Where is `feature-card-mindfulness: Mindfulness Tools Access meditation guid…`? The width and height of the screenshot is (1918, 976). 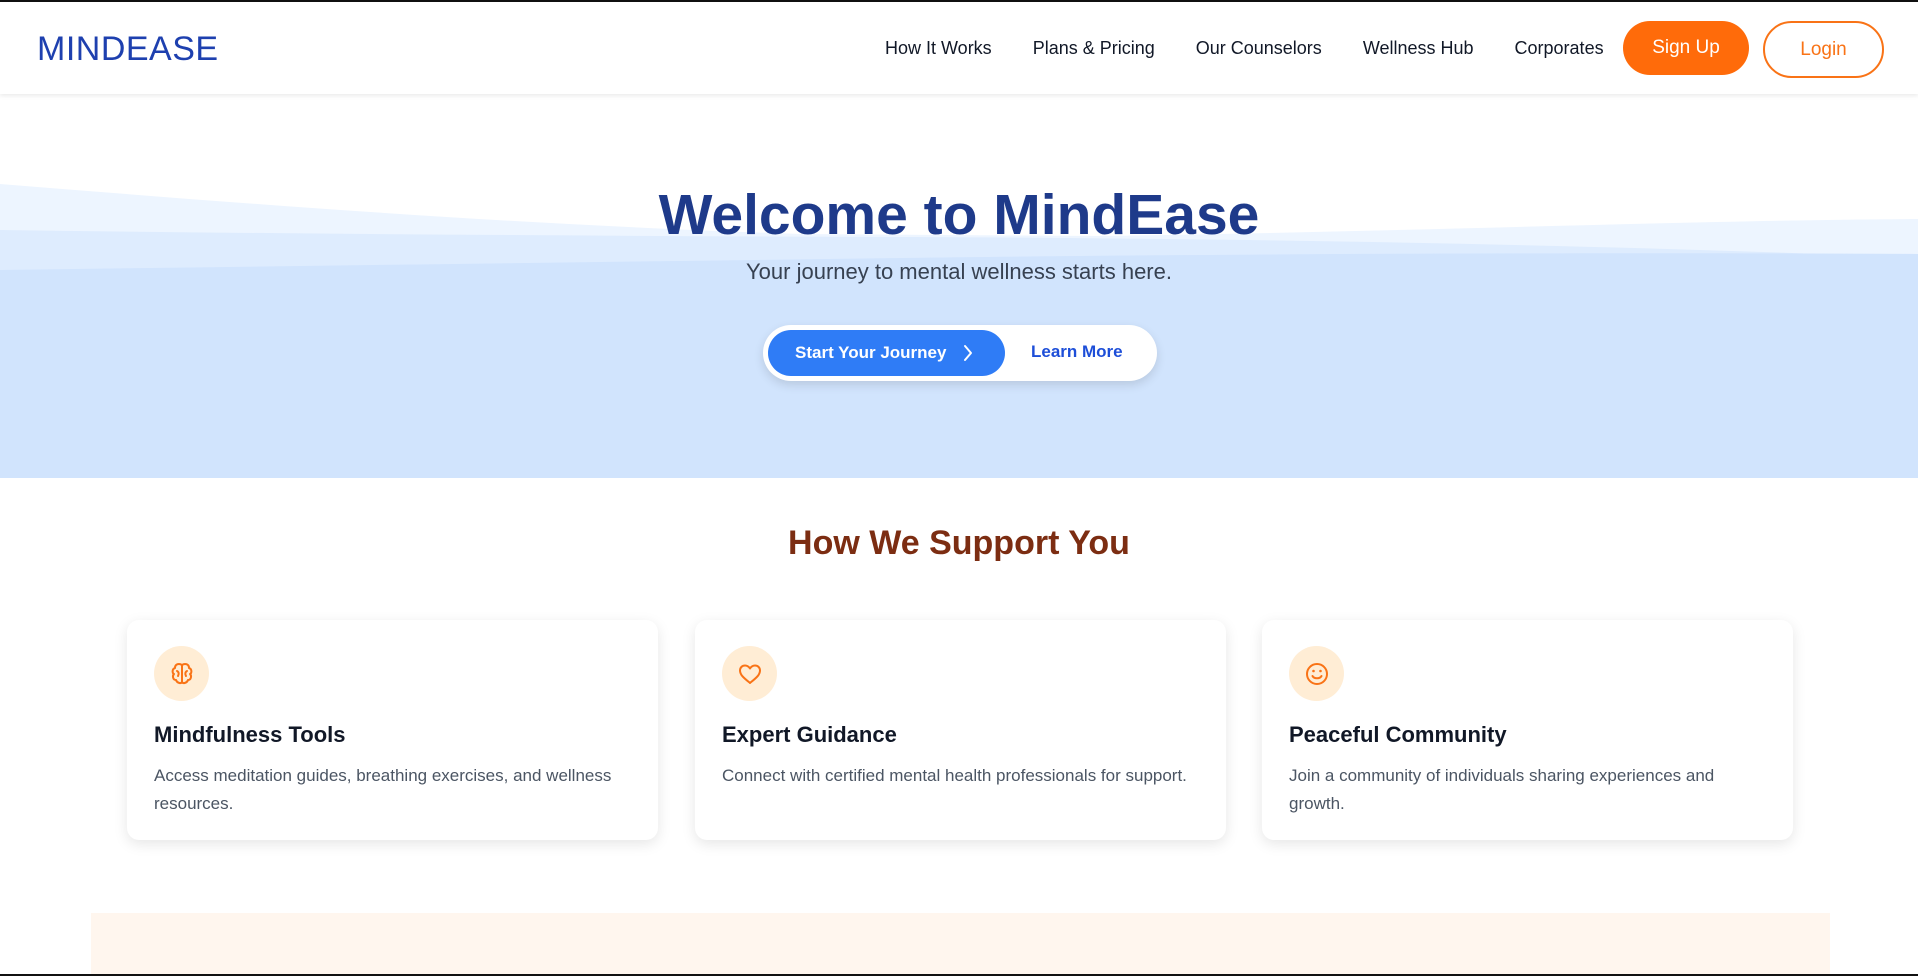
feature-card-mindfulness: Mindfulness Tools Access meditation guid… is located at coordinates (392, 730).